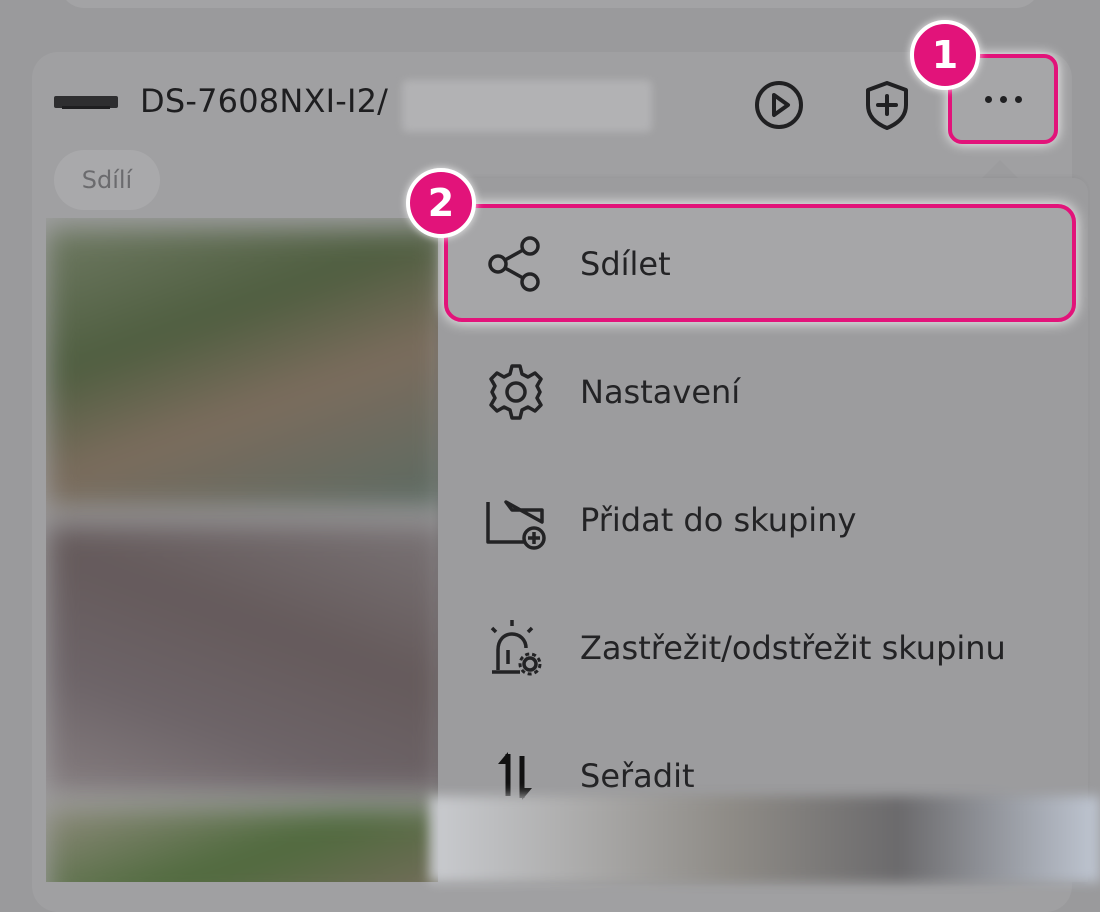  I want to click on security-button, so click(887, 105).